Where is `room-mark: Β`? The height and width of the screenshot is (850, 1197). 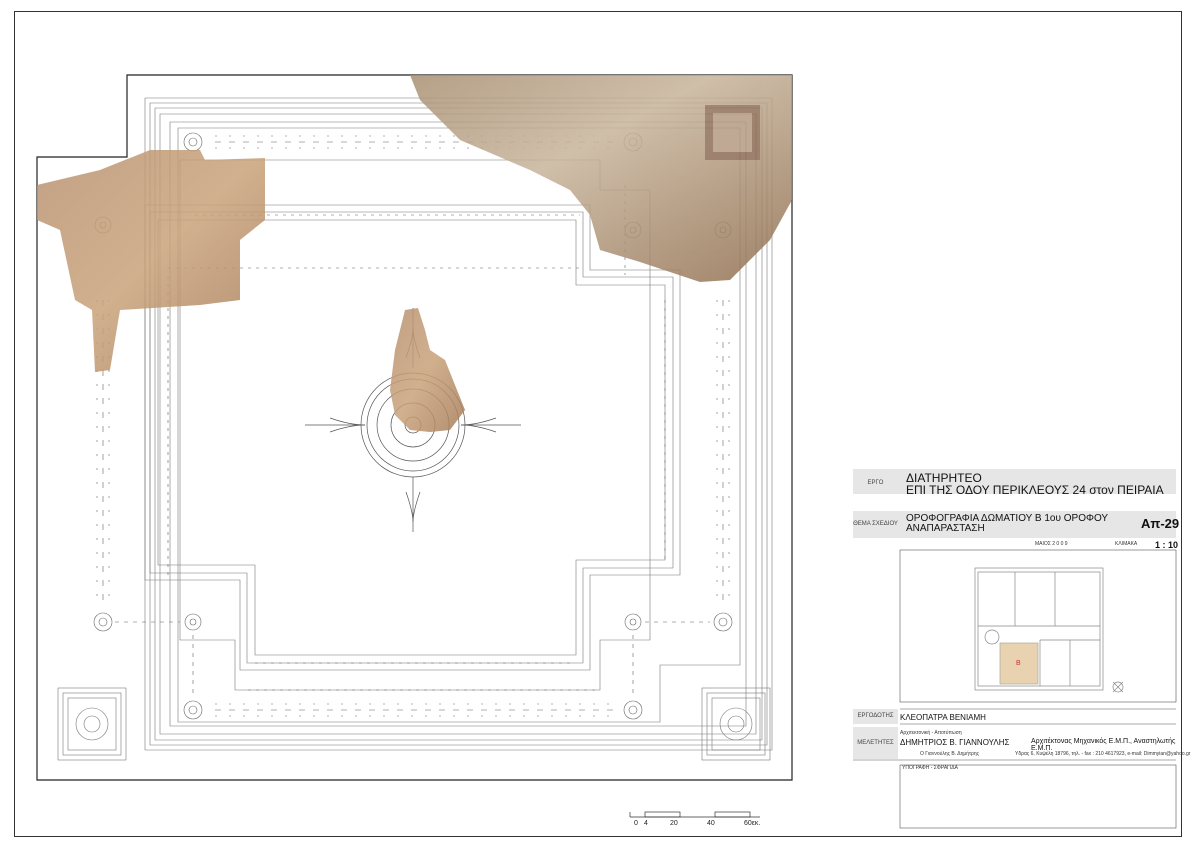 room-mark: Β is located at coordinates (1018, 663).